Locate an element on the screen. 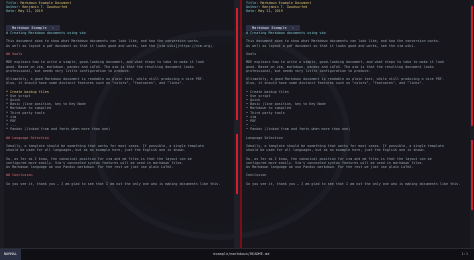 The width and height of the screenshot is (474, 260). status-line: NORMAL example/markdown/README.md 1:1 is located at coordinates (237, 254).